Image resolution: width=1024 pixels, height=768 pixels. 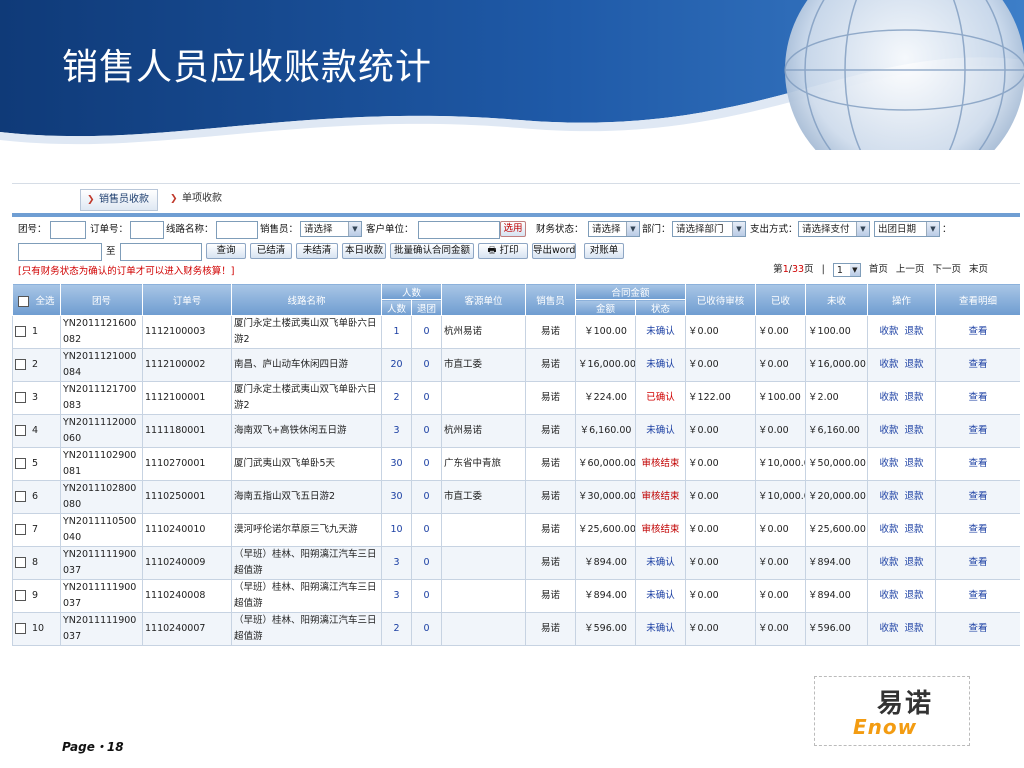 I want to click on last-page-link: 末页, so click(x=978, y=269).